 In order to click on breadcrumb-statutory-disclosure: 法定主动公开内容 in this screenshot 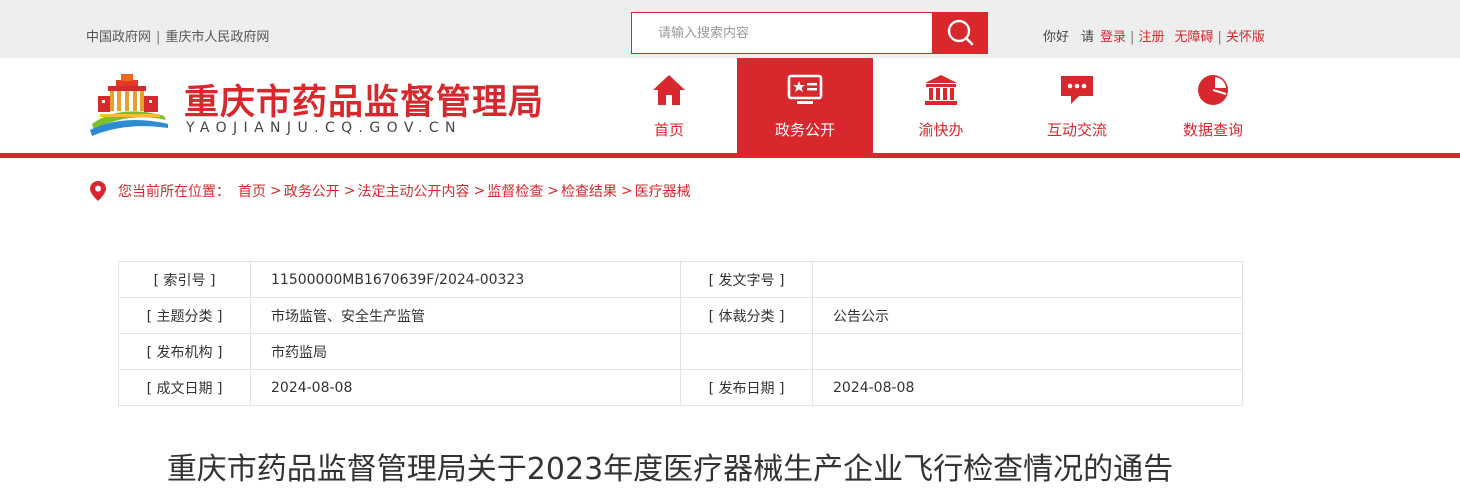, I will do `click(413, 191)`.